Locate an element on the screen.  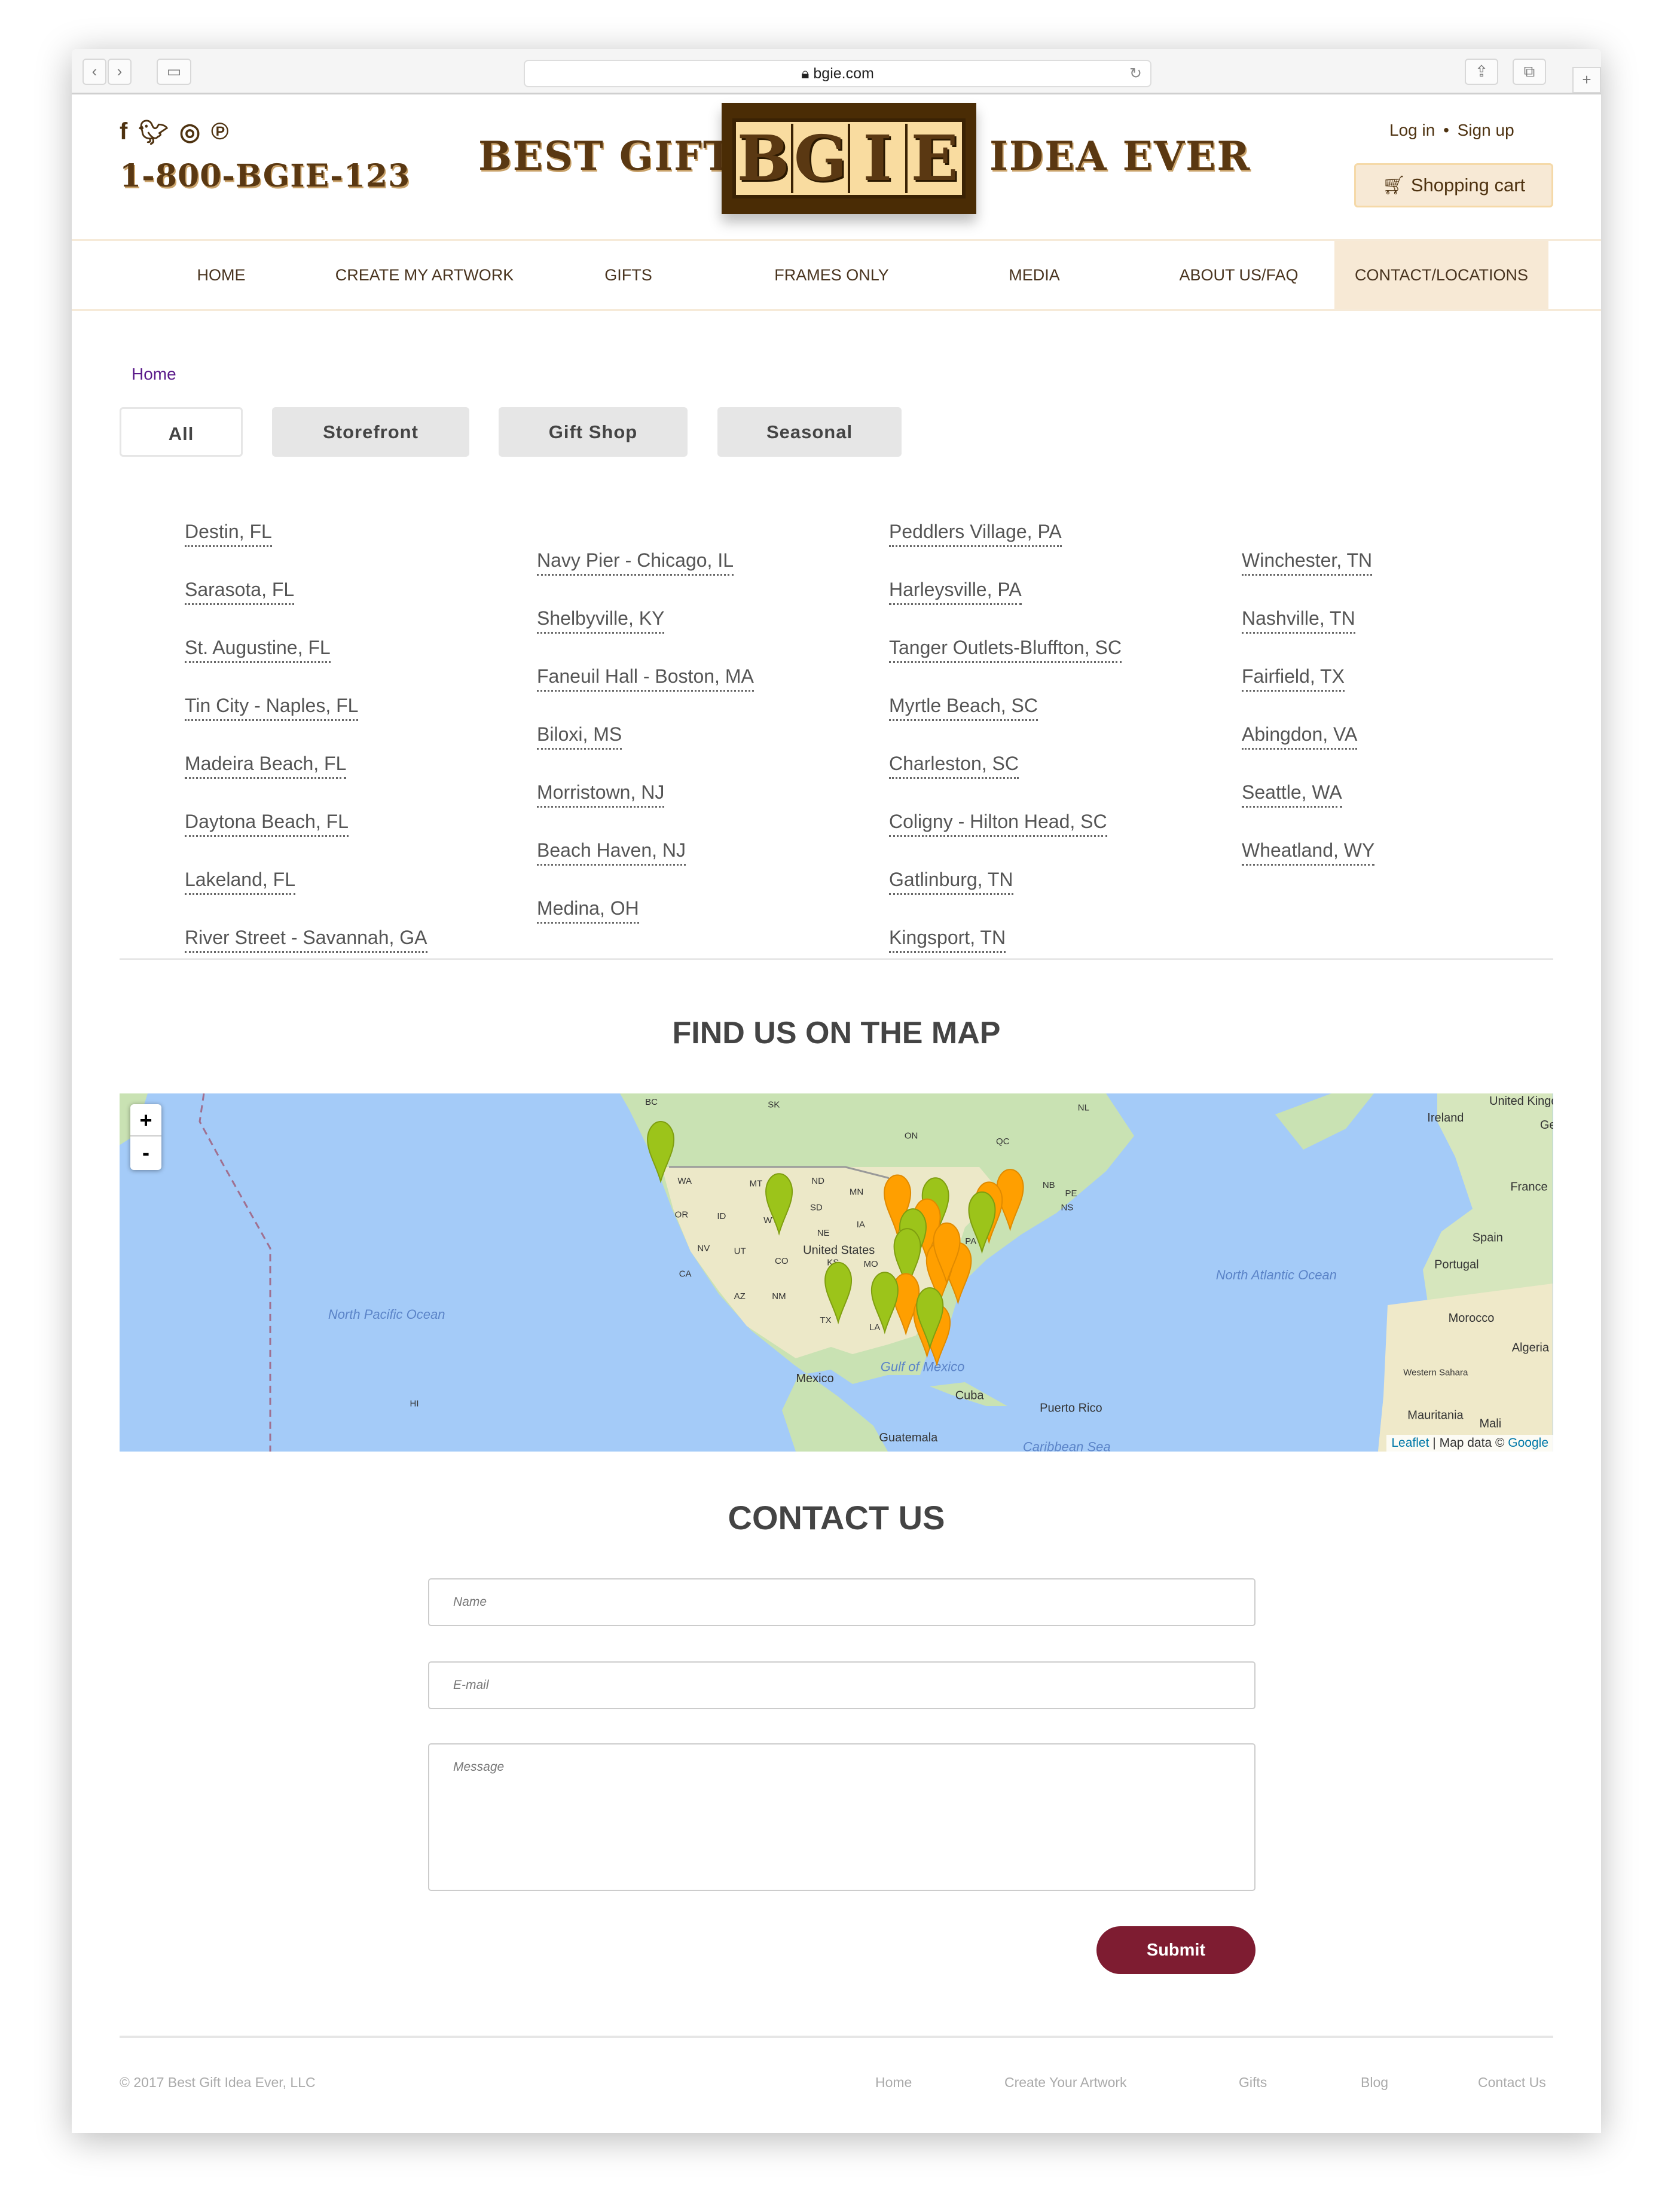
message-textarea: Message is located at coordinates (842, 1817).